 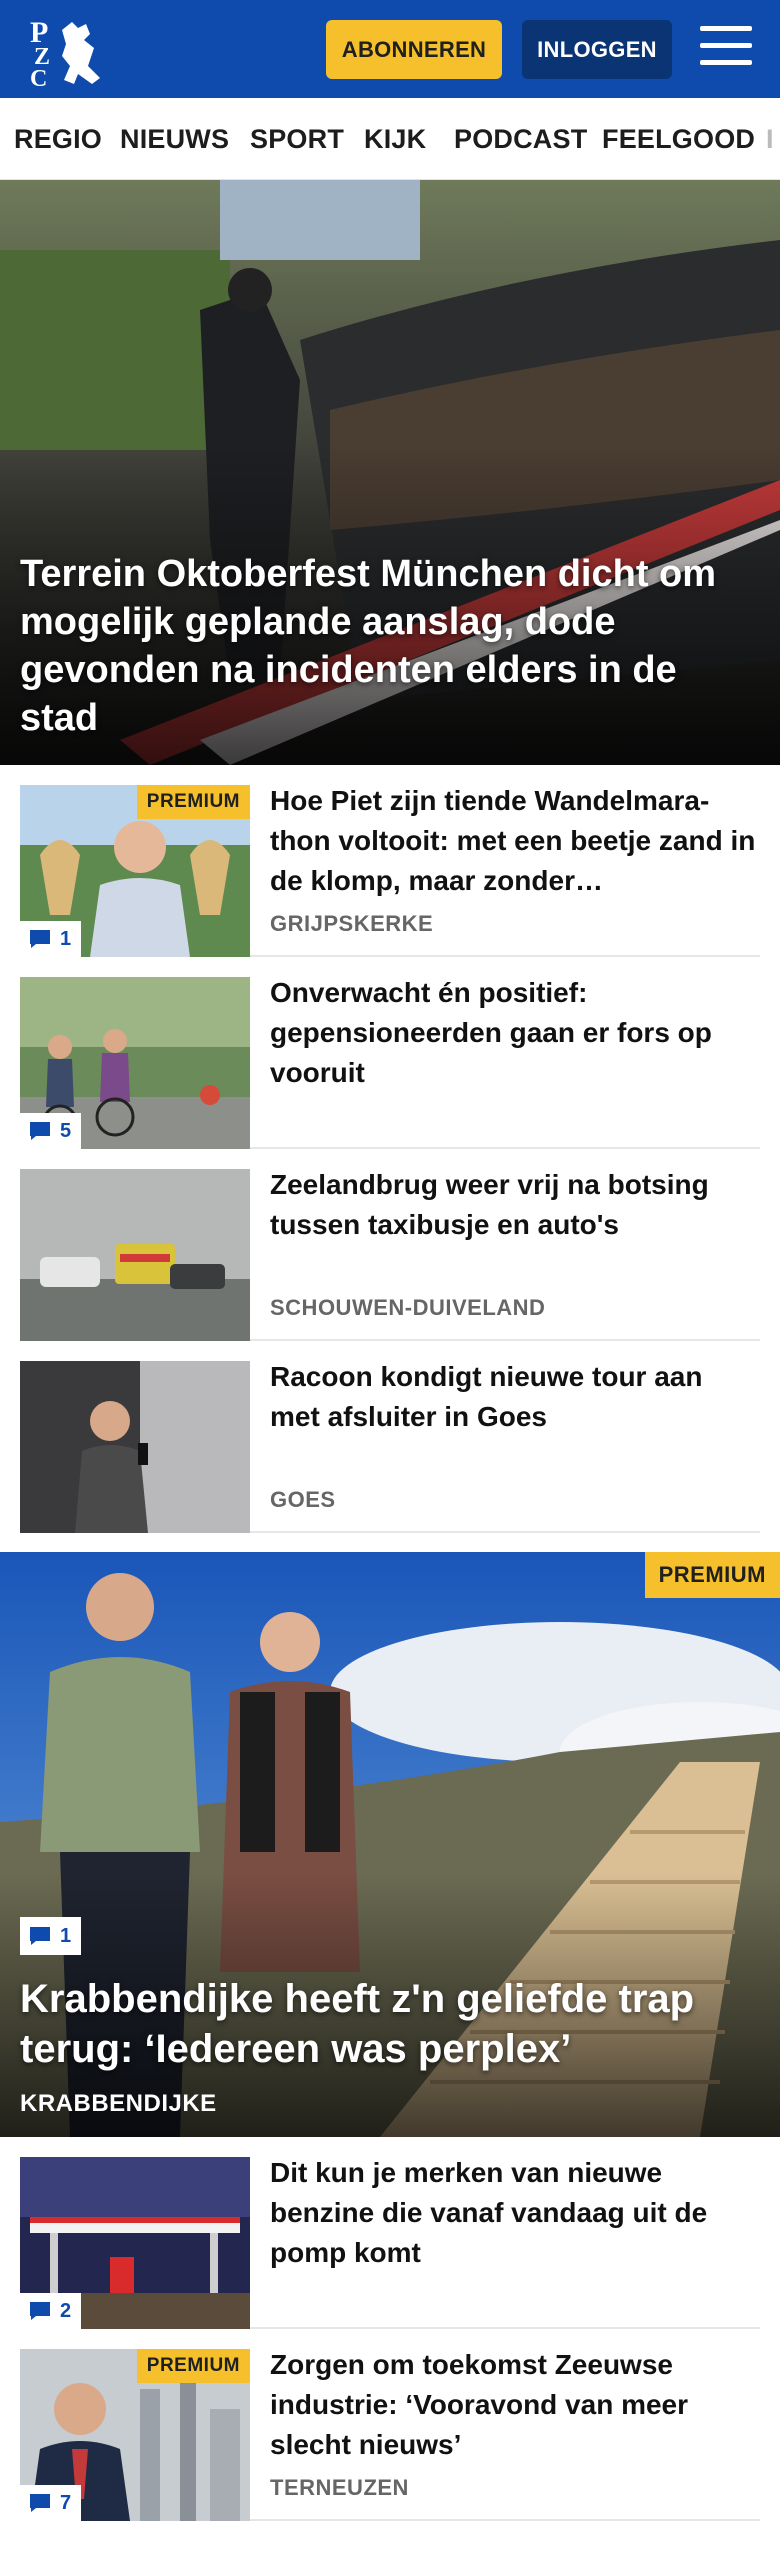 I want to click on article-thumbnail: PREMIUM 7, so click(x=135, y=2435).